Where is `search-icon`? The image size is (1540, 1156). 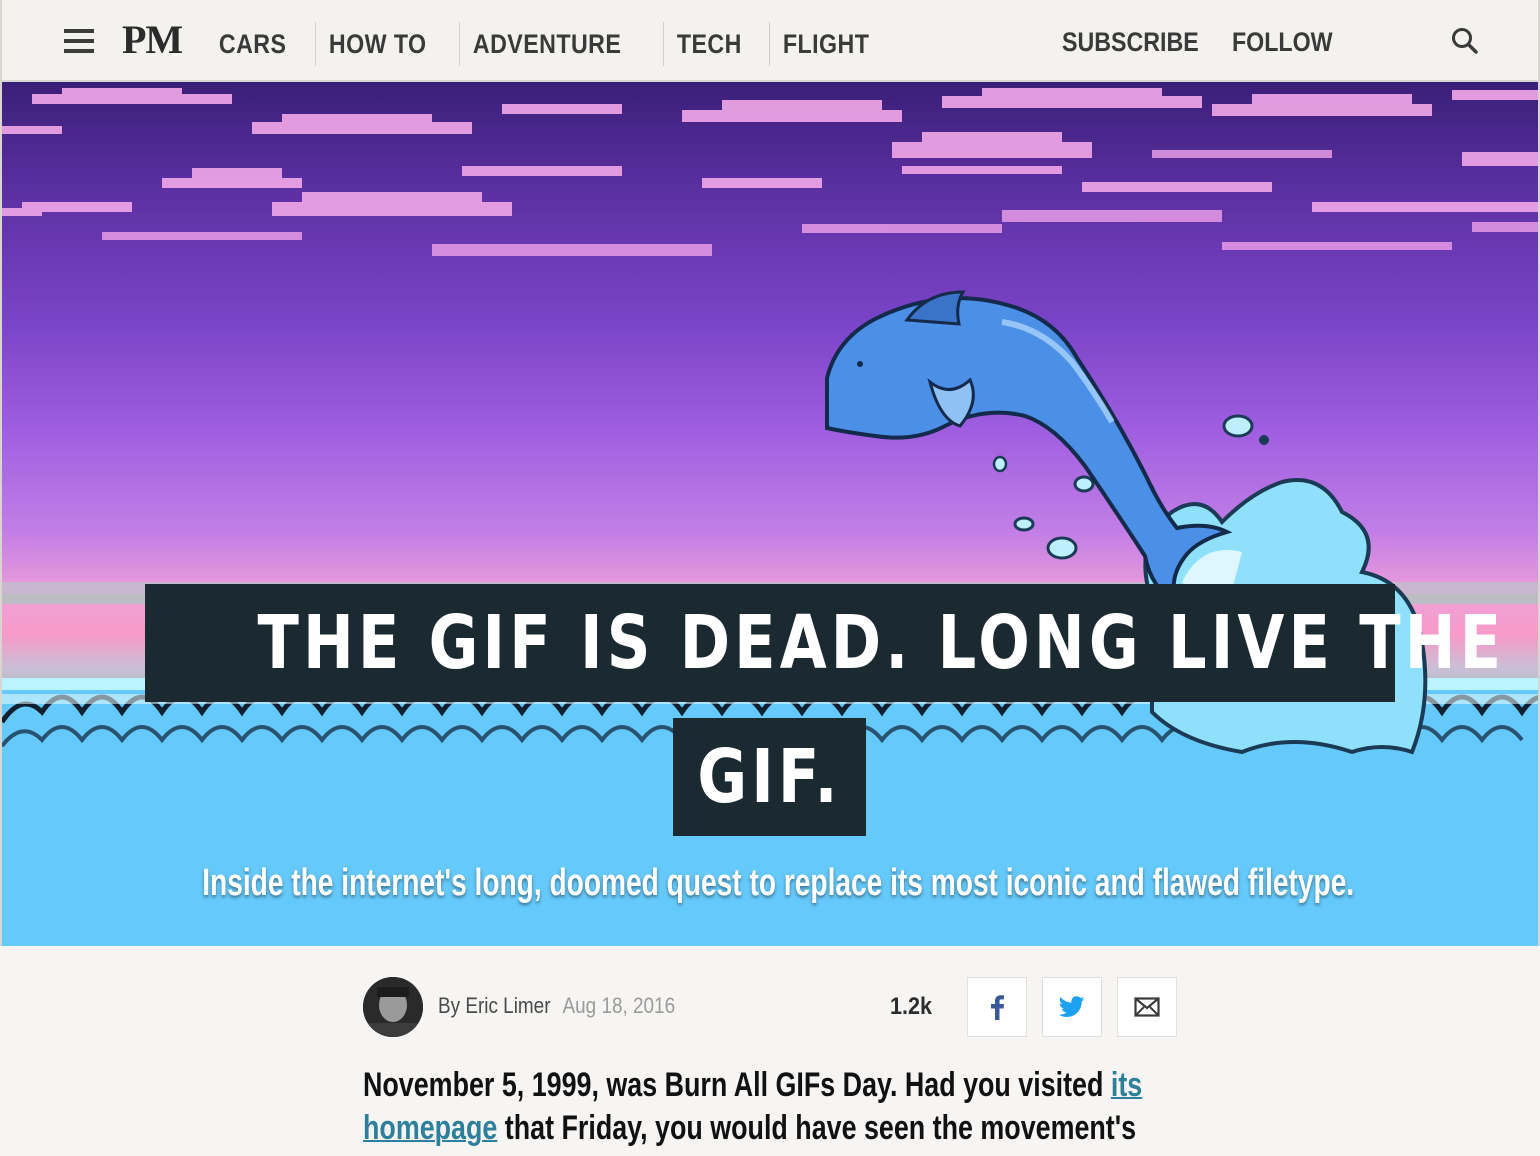
search-icon is located at coordinates (1465, 41).